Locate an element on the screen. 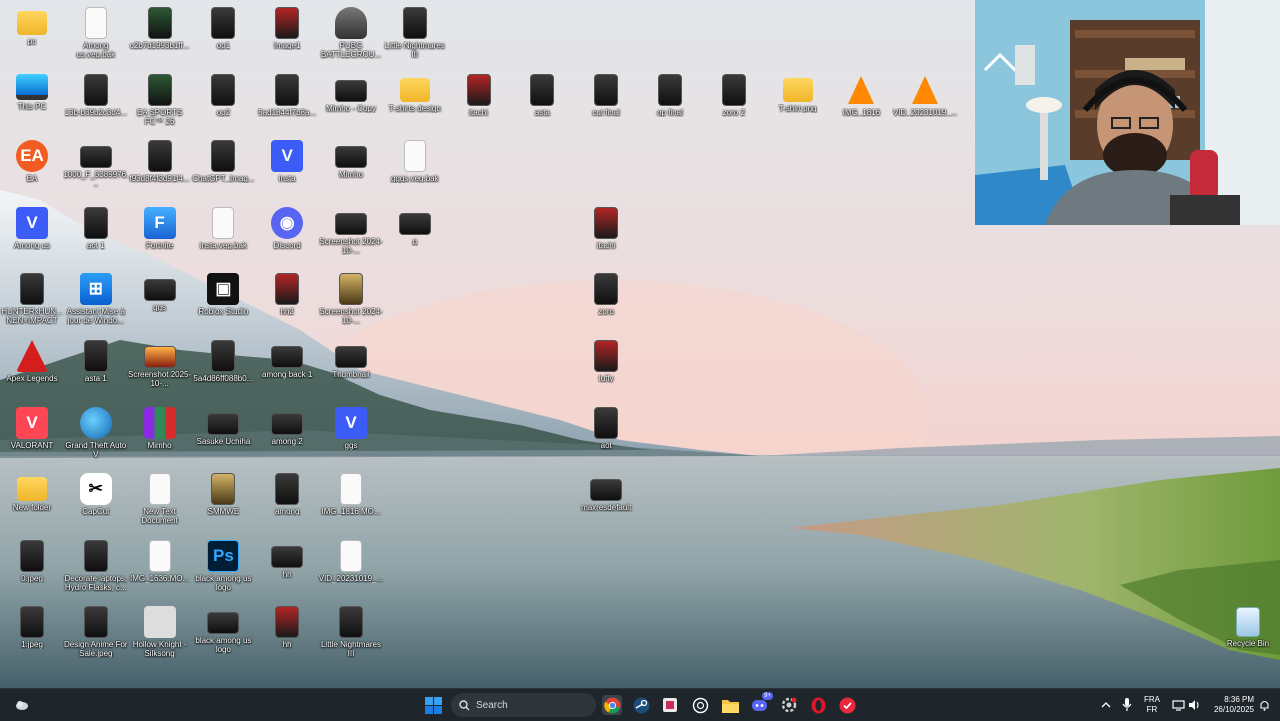  desktop-icon: T-shirt png is located at coordinates (798, 101).